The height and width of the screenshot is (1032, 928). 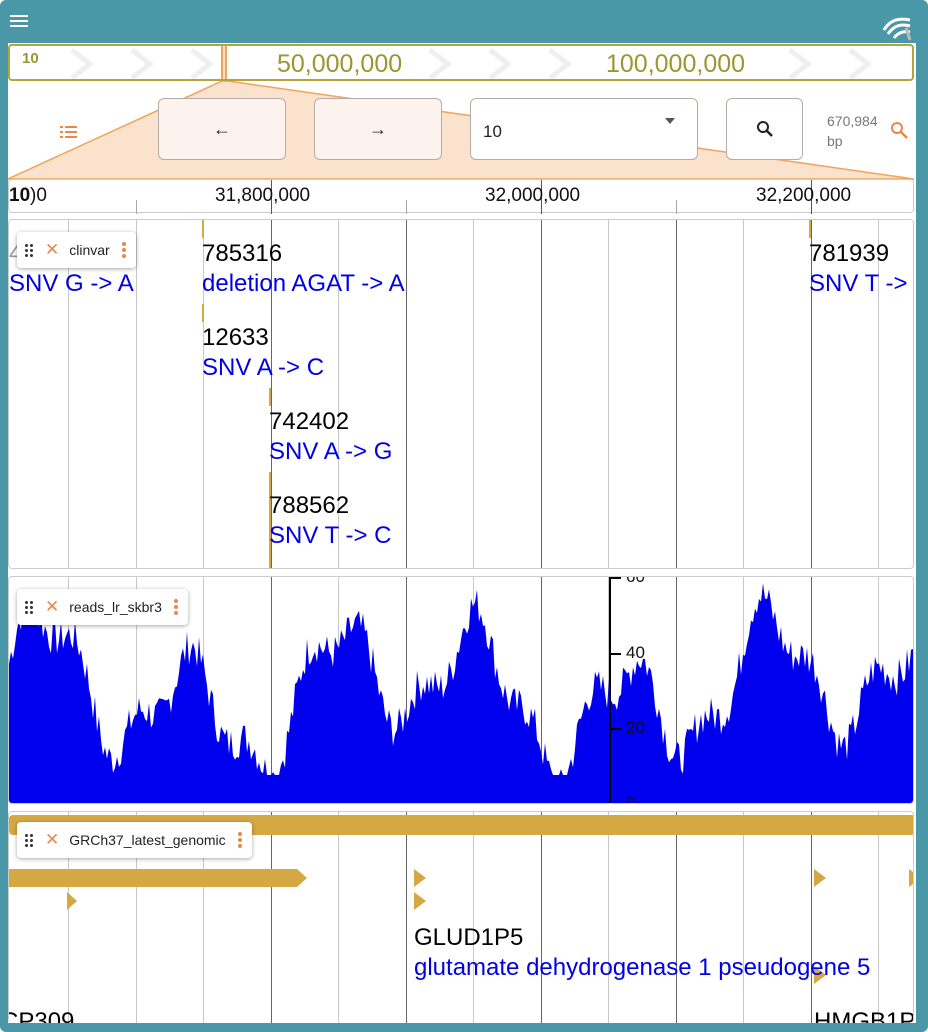 I want to click on gene-name: HMGB1P, so click(x=864, y=1015).